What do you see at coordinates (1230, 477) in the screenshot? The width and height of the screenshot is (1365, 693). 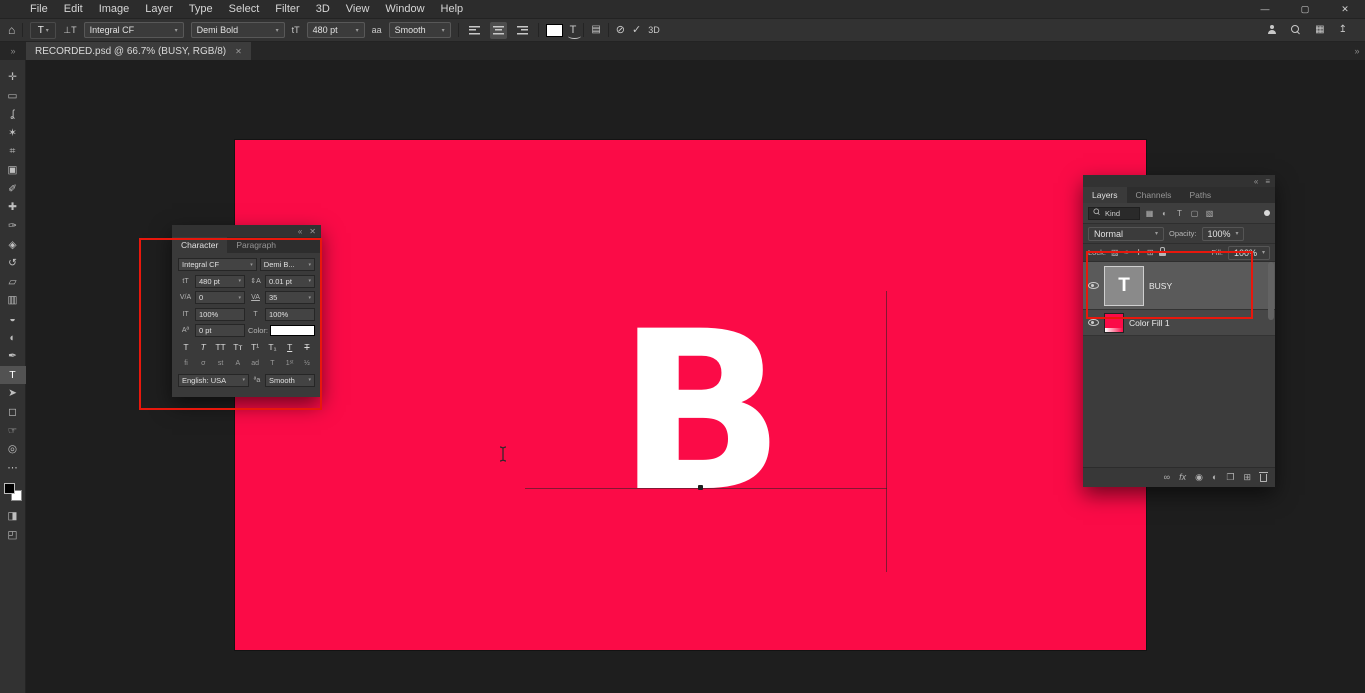 I see `new-group-icon: ❐` at bounding box center [1230, 477].